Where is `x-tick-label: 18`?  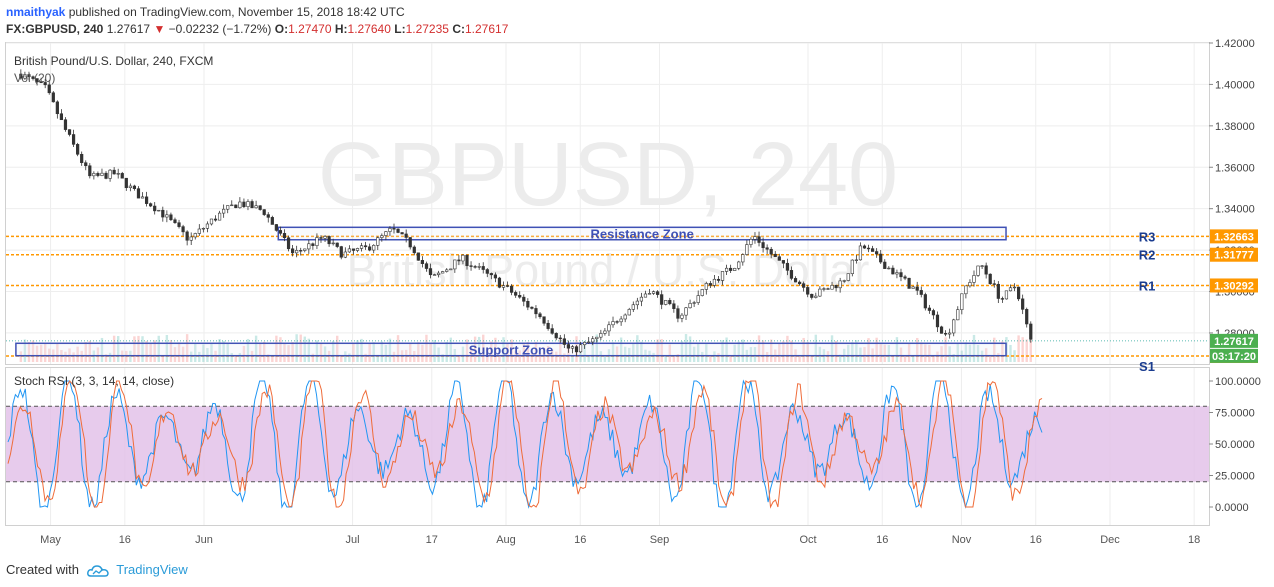 x-tick-label: 18 is located at coordinates (1194, 540).